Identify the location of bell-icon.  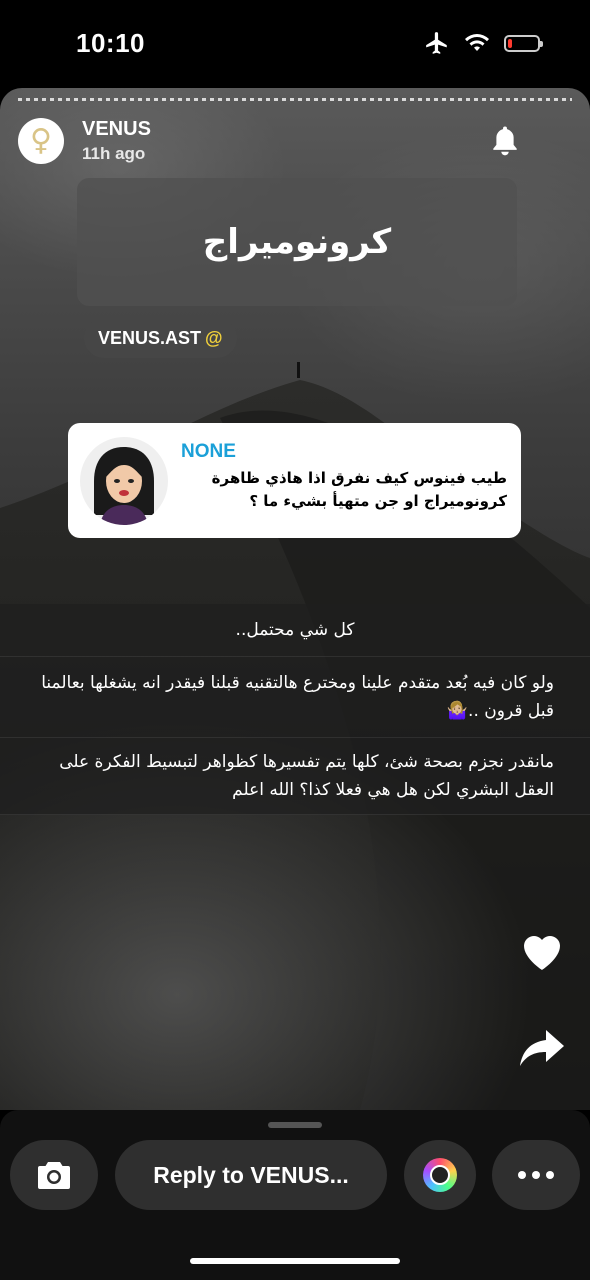
(505, 140).